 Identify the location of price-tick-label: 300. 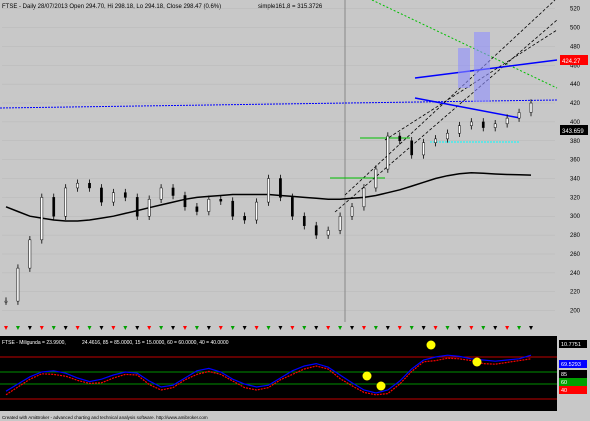
(575, 217).